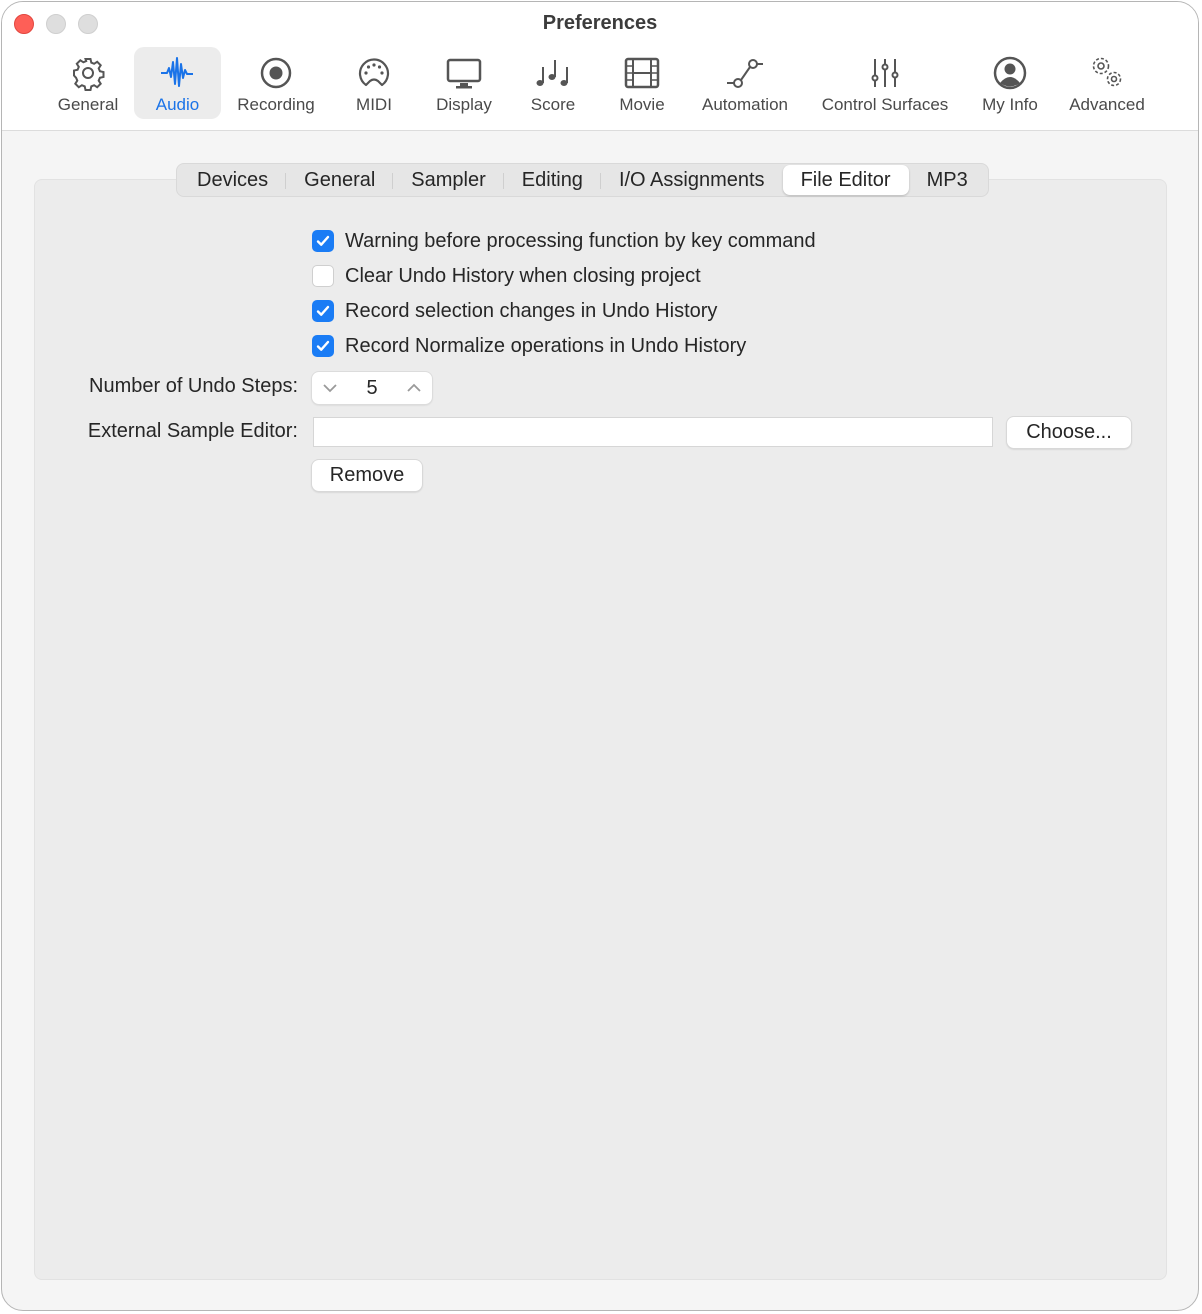  I want to click on toolbar-label: Advanced, so click(1107, 104).